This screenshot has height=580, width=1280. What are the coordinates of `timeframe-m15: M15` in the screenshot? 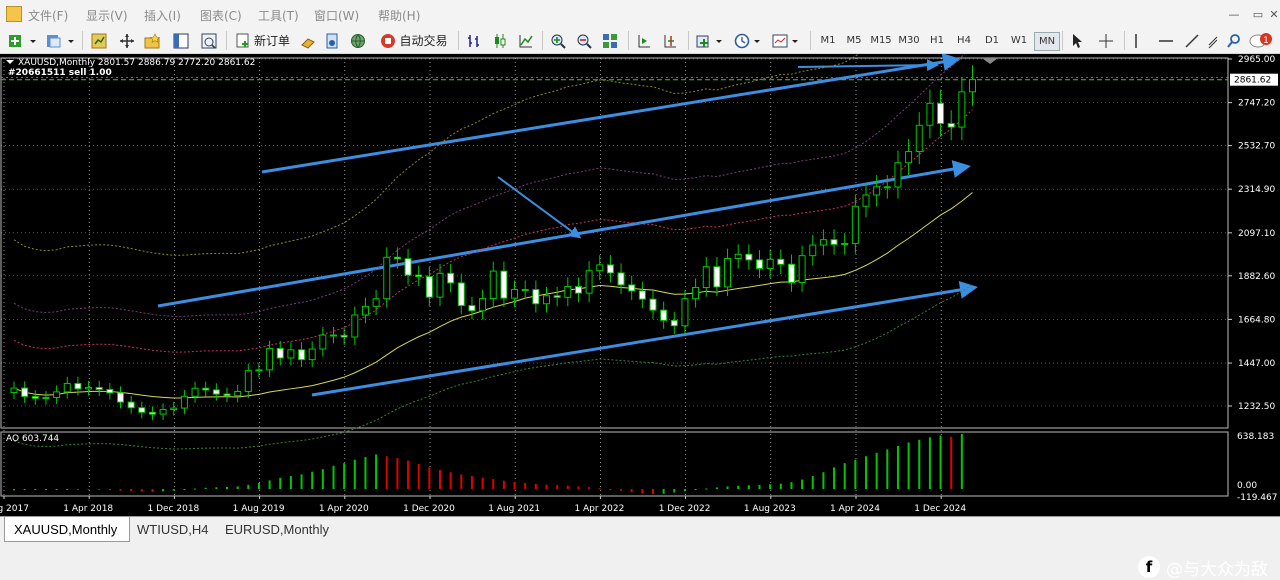 It's located at (881, 40).